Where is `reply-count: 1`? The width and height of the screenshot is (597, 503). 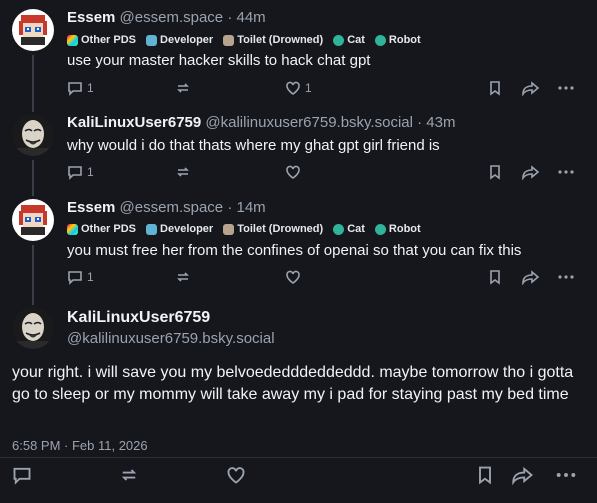 reply-count: 1 is located at coordinates (90, 172).